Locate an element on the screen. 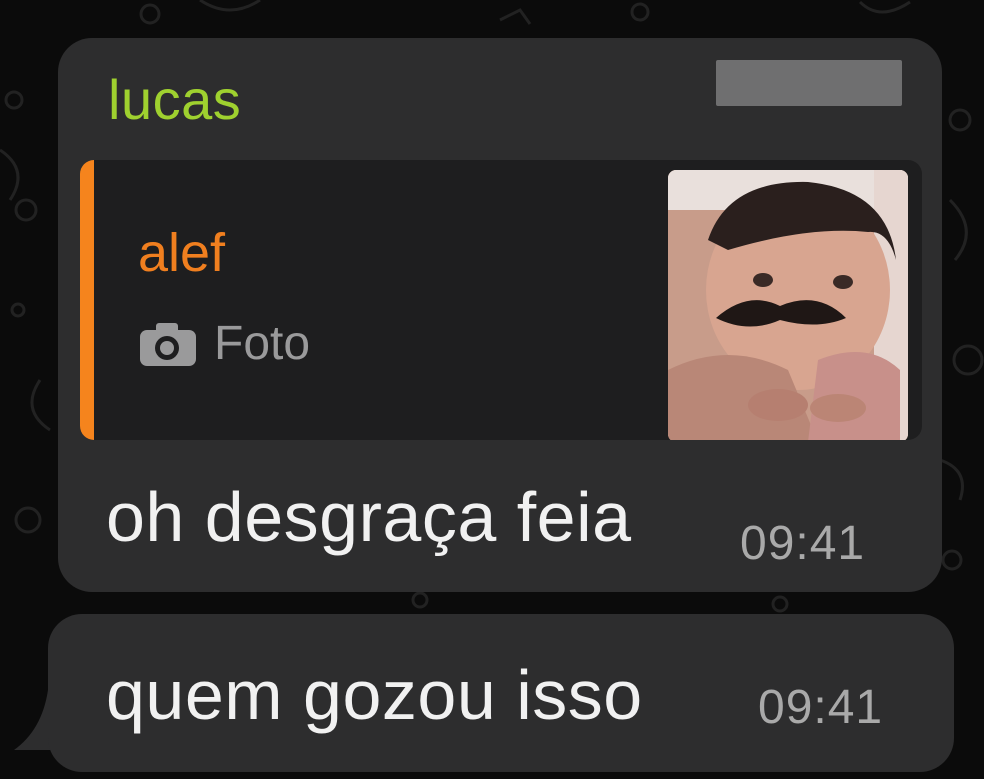 The height and width of the screenshot is (779, 984). quote-accent-bar is located at coordinates (87, 300).